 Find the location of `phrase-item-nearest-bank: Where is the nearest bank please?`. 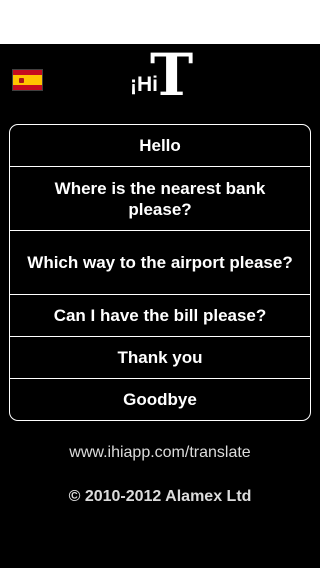

phrase-item-nearest-bank: Where is the nearest bank please? is located at coordinates (160, 199).